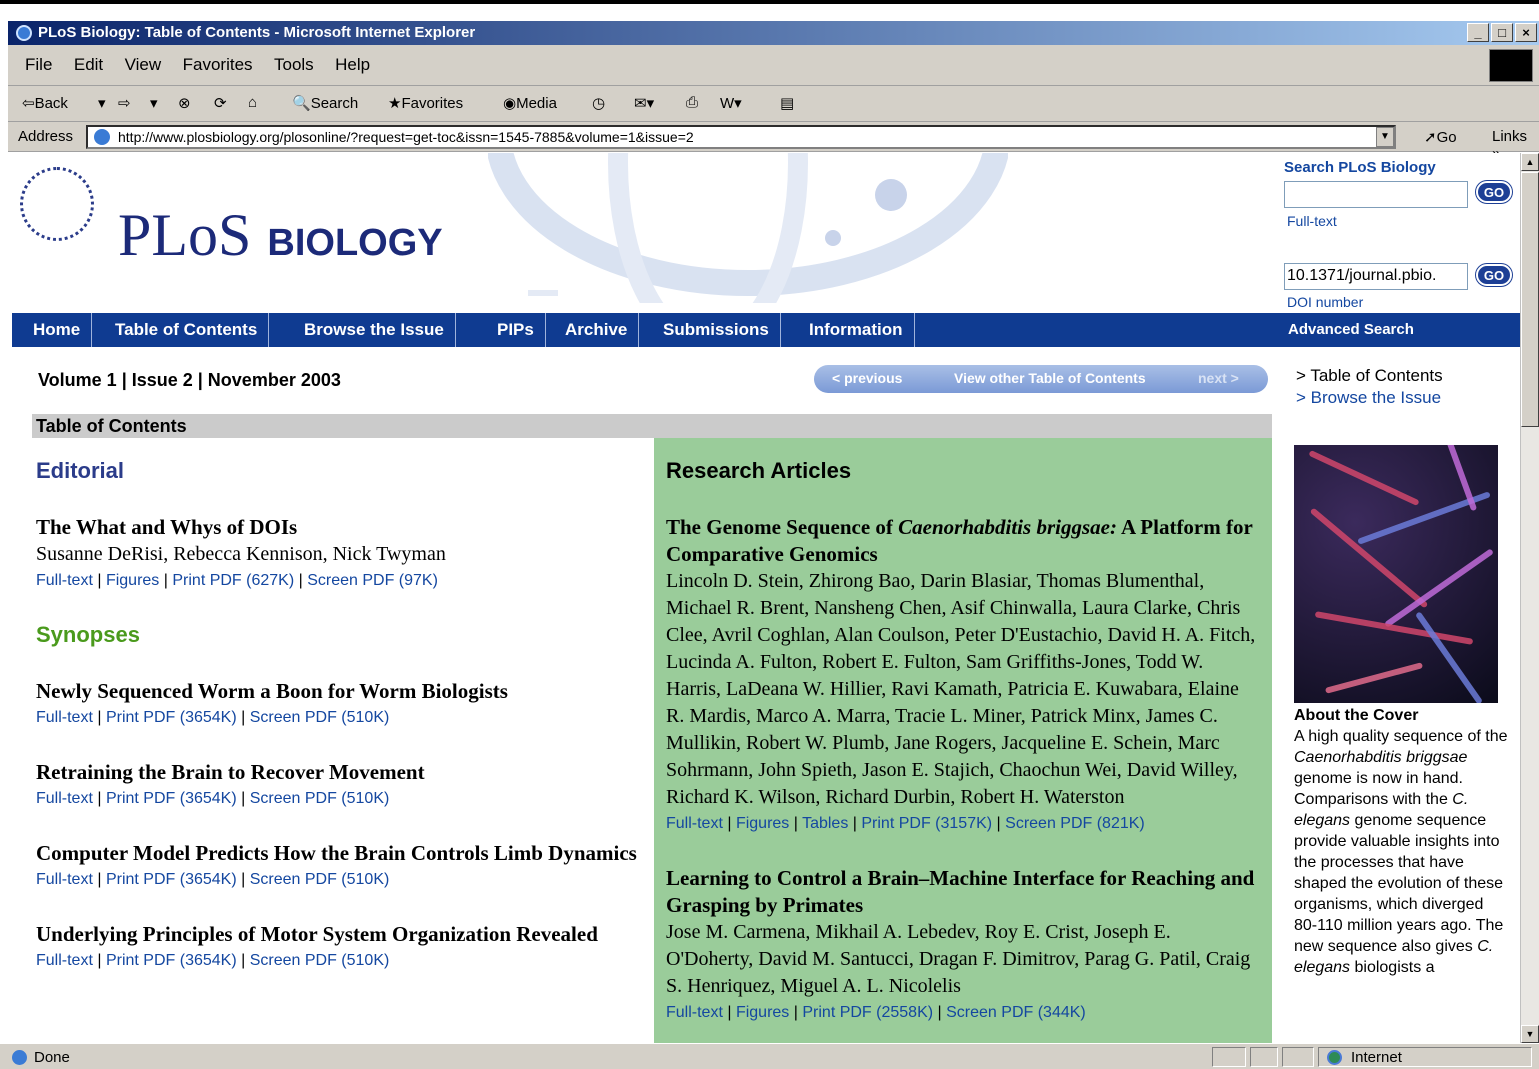  What do you see at coordinates (187, 330) in the screenshot?
I see `nav-table-of-contents: Table of Contents` at bounding box center [187, 330].